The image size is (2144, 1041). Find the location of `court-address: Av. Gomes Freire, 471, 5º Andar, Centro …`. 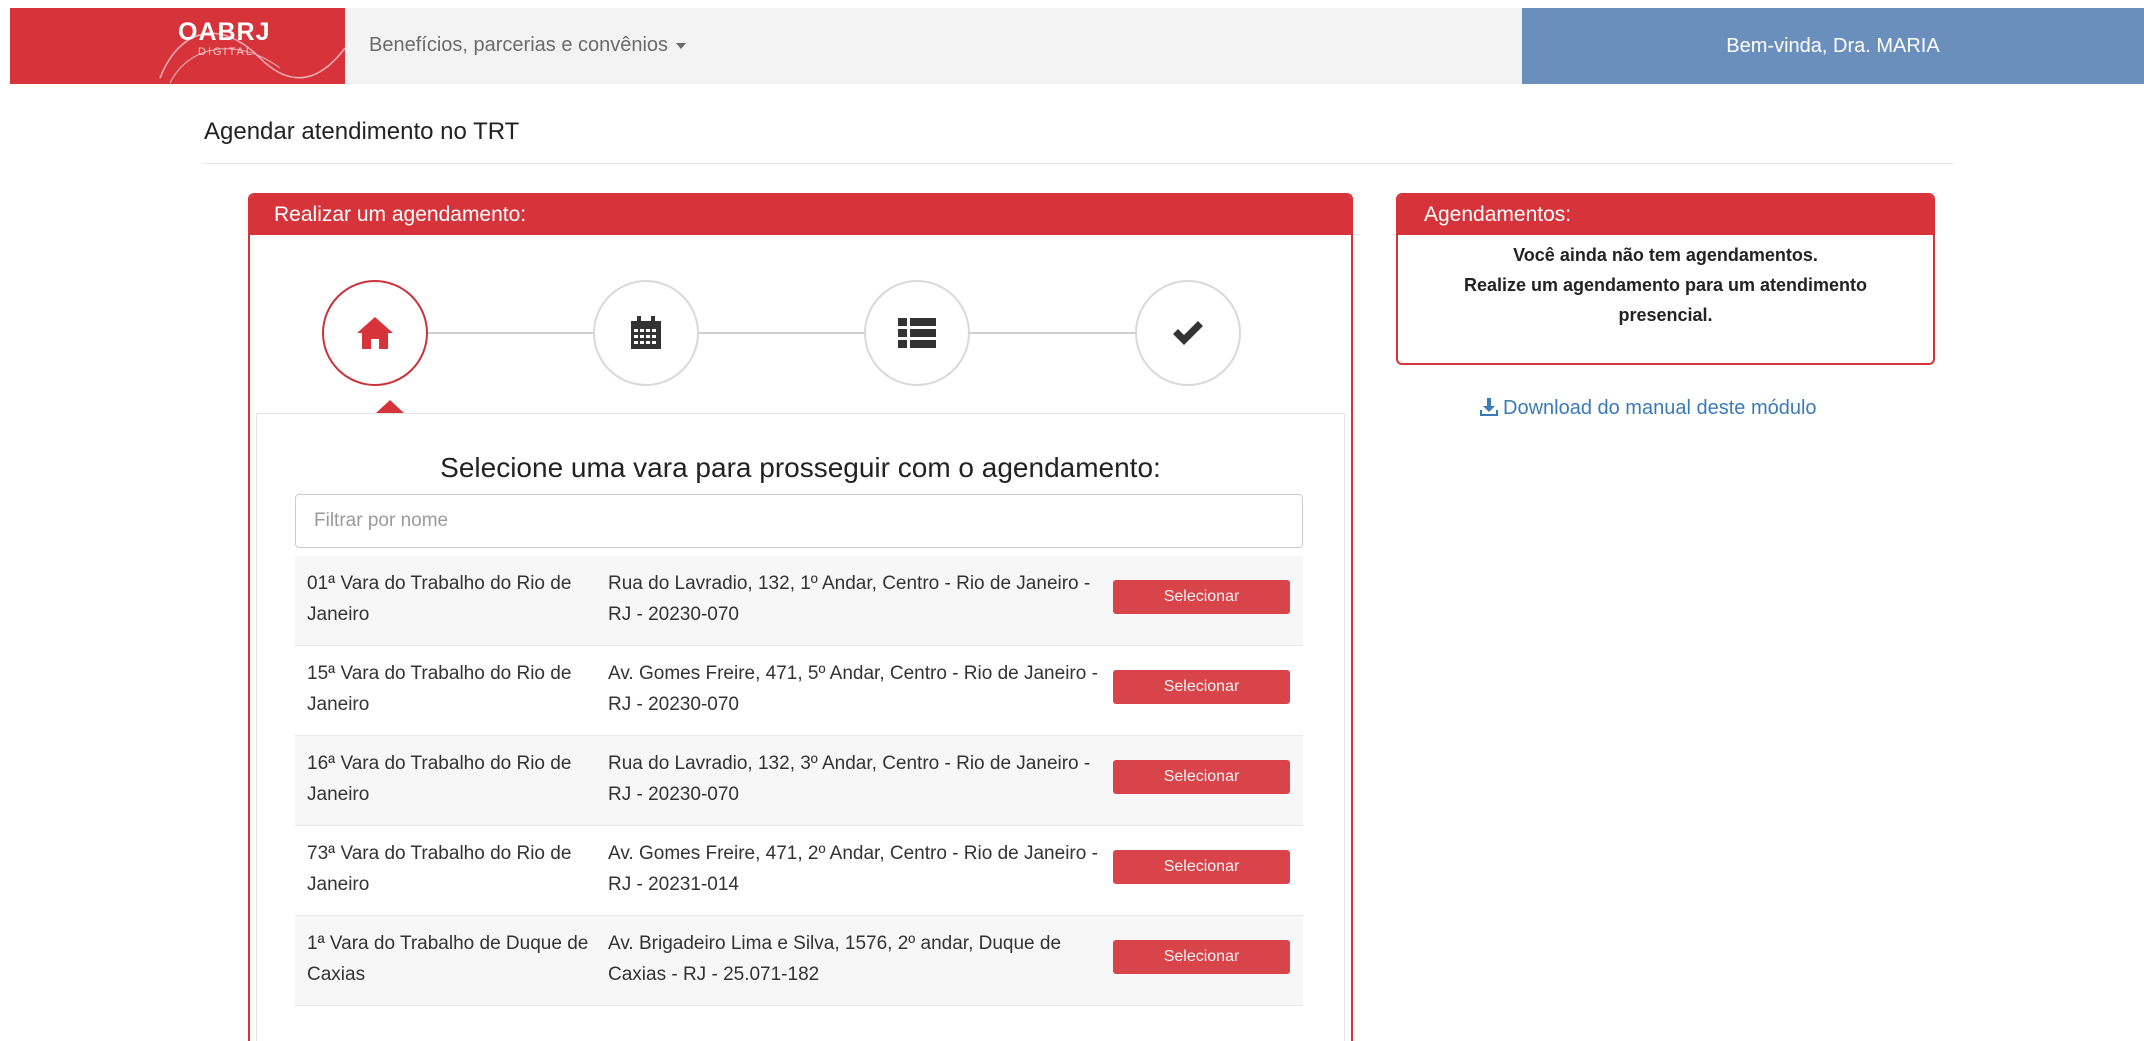

court-address: Av. Gomes Freire, 471, 5º Andar, Centro … is located at coordinates (853, 689).